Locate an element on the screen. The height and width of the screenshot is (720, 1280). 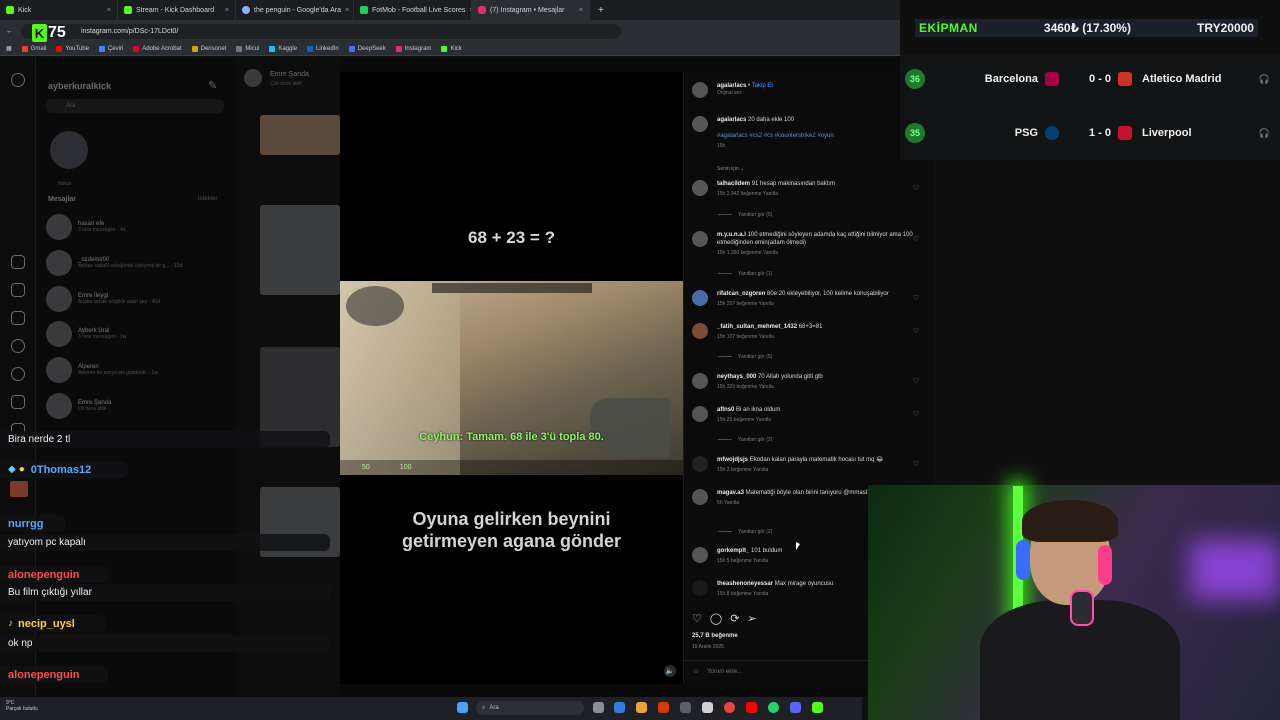
dm-item: Emre Şanda Ok bora attiii is located at coordinates (78, 406).